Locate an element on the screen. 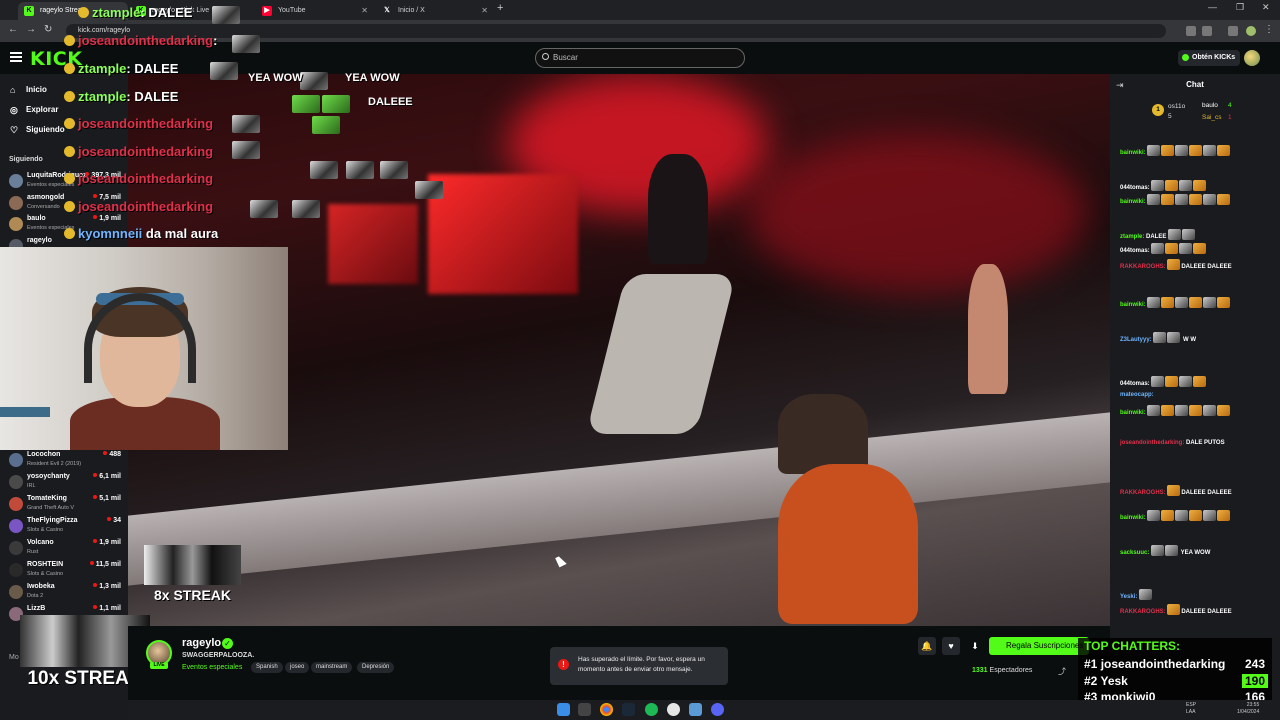 The width and height of the screenshot is (1280, 720). system-clock: 23:55 1/04/2024 is located at coordinates (1248, 709).